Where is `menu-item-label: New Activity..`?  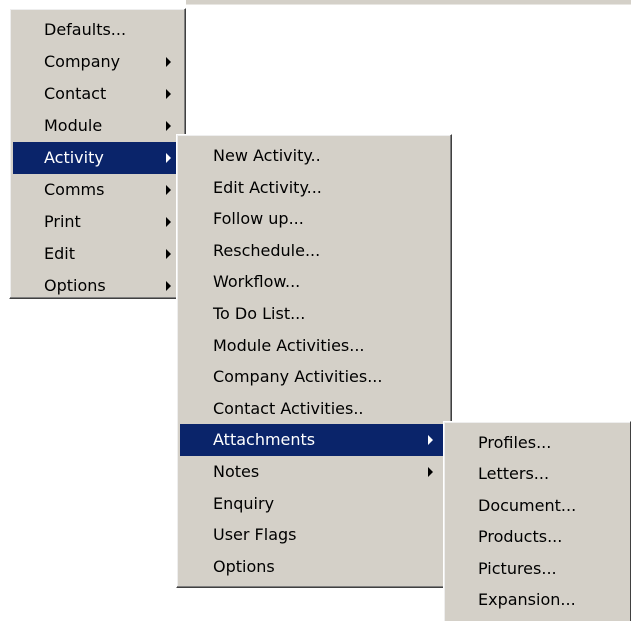
menu-item-label: New Activity.. is located at coordinates (267, 155).